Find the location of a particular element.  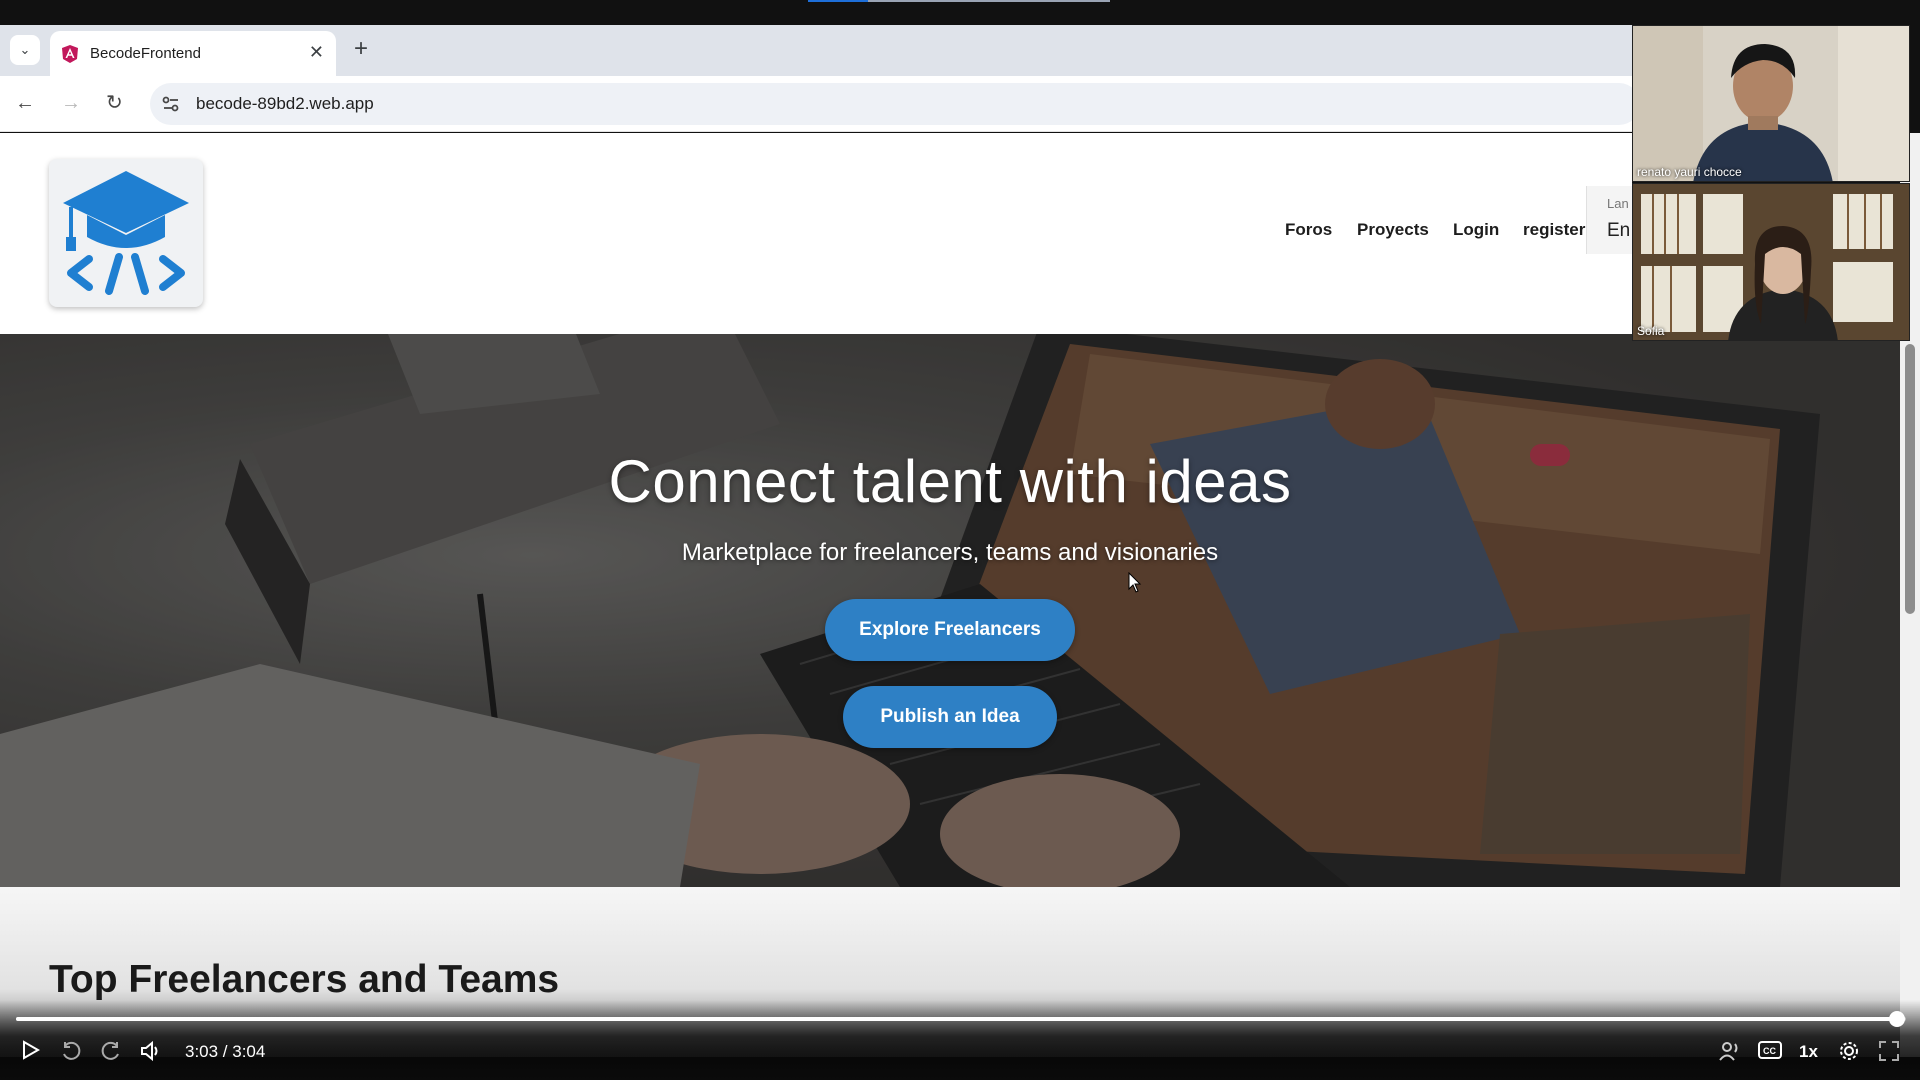

site-logo is located at coordinates (126, 233).